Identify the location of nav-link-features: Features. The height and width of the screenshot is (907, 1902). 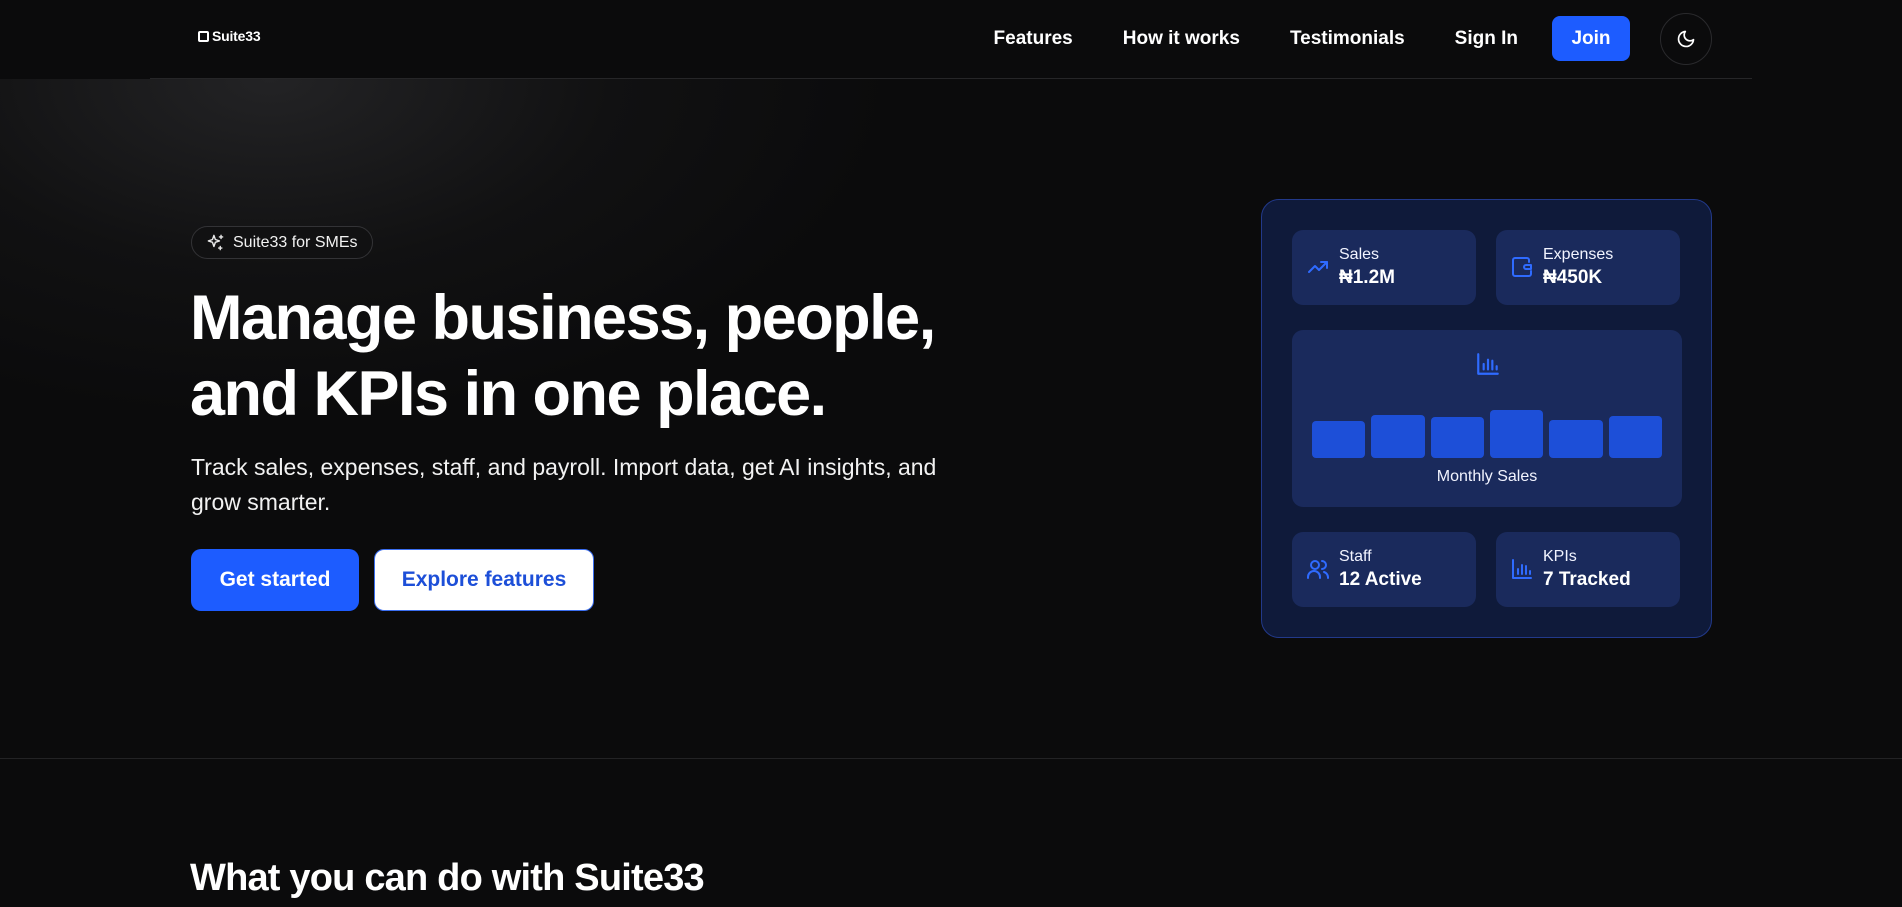
(1033, 39).